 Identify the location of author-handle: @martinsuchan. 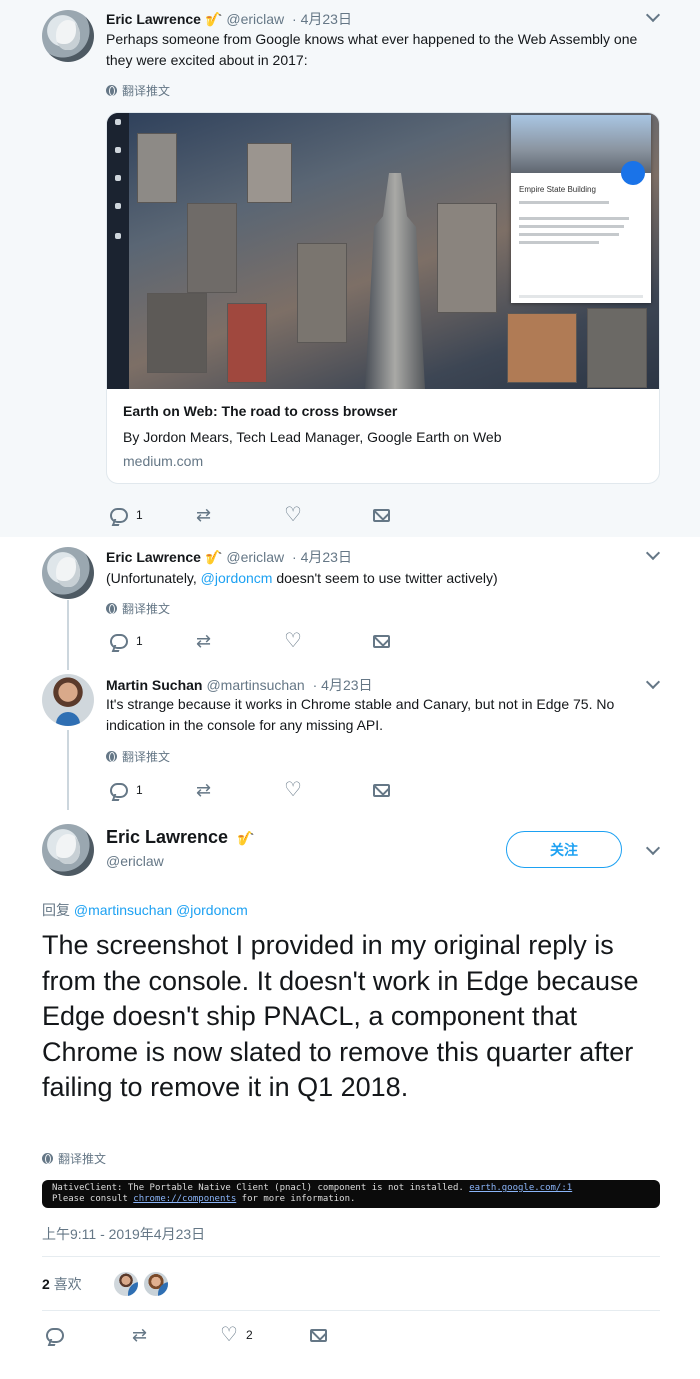
(255, 685).